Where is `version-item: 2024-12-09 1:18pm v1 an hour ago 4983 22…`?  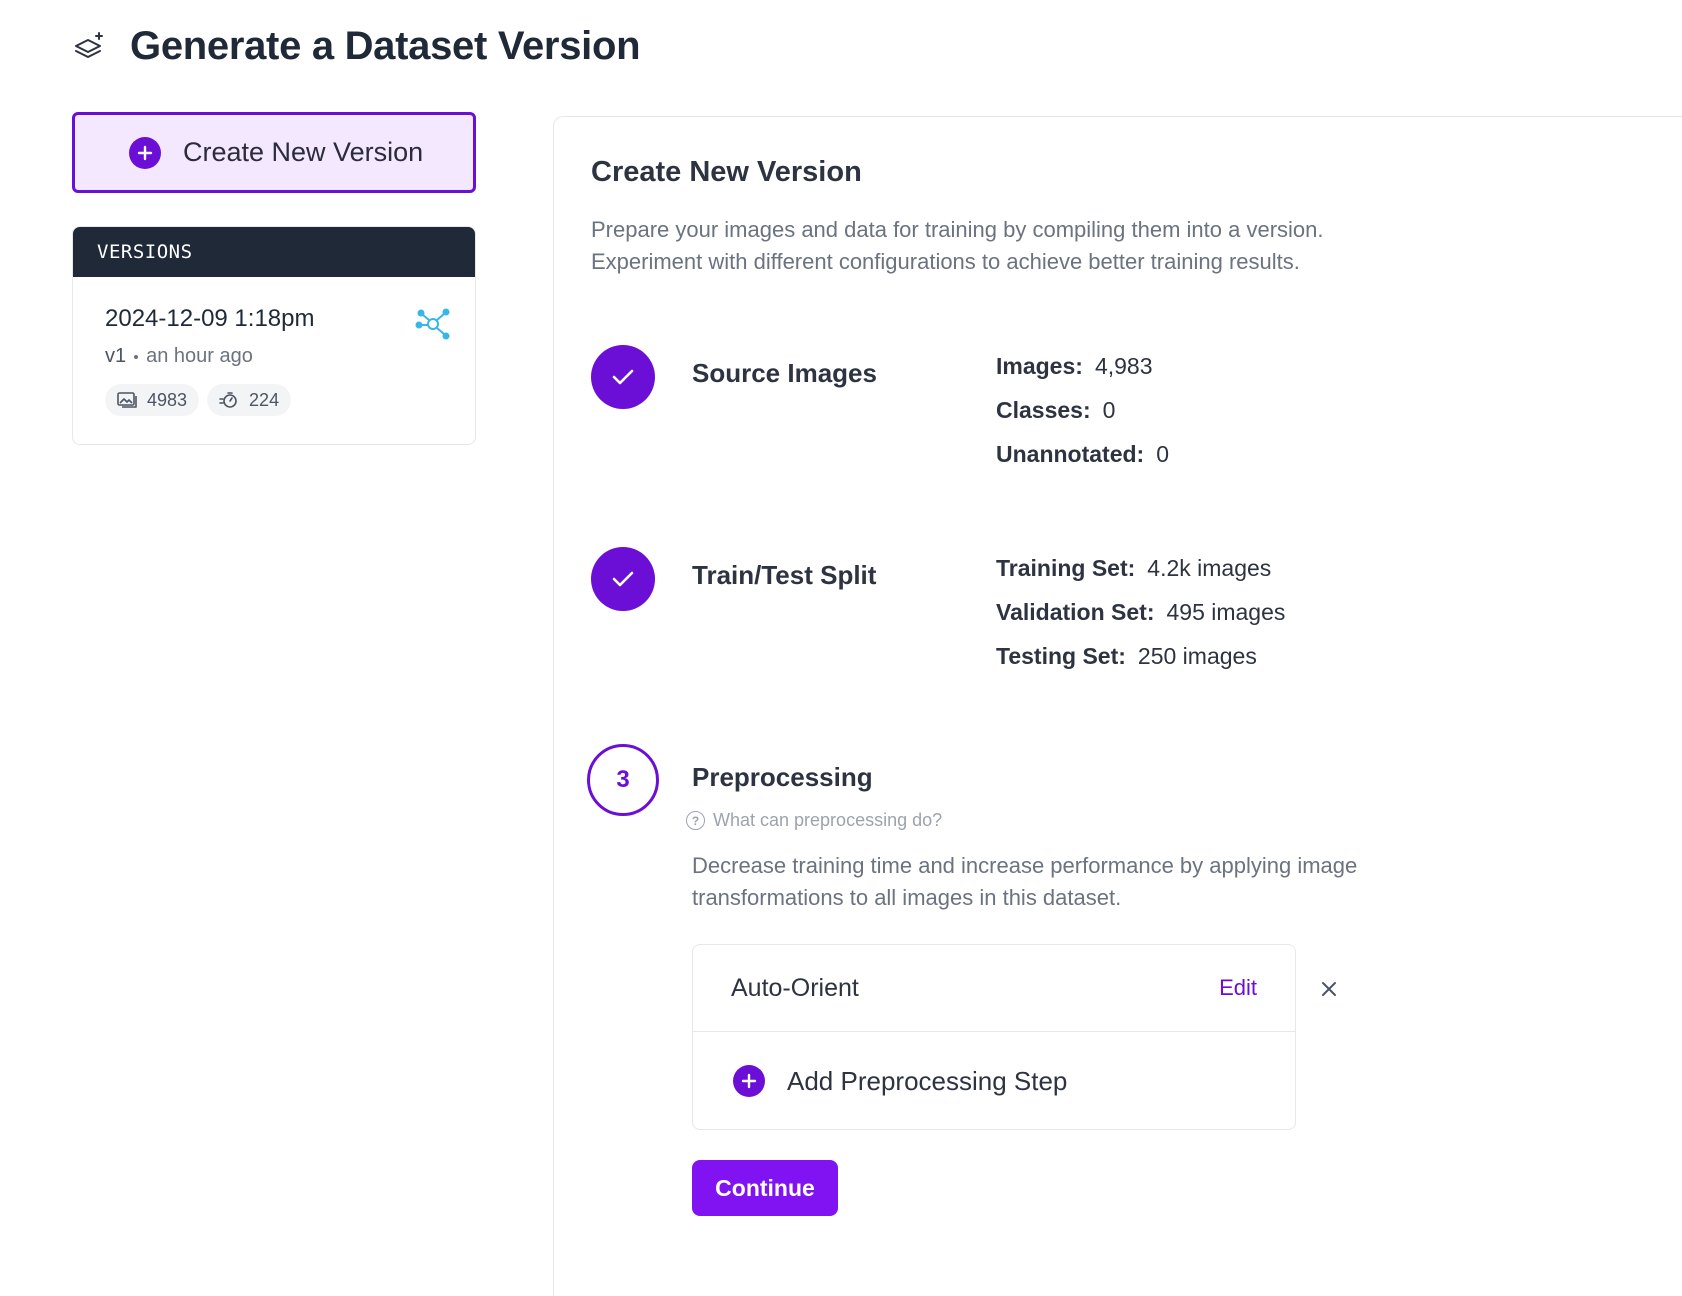 version-item: 2024-12-09 1:18pm v1 an hour ago 4983 22… is located at coordinates (274, 360).